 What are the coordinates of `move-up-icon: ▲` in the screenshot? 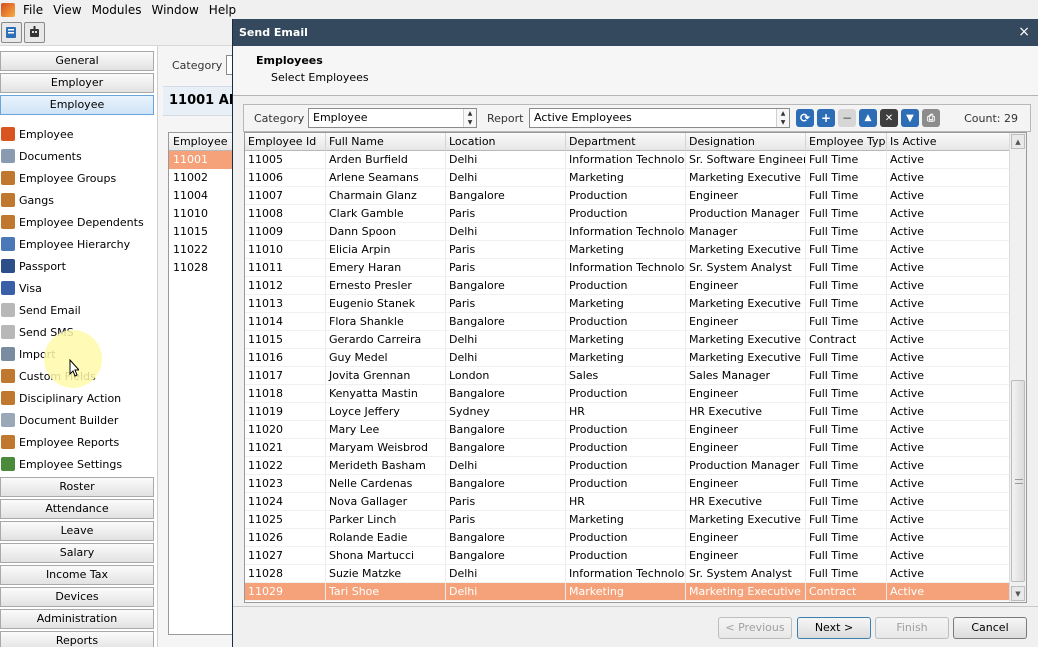 It's located at (868, 118).